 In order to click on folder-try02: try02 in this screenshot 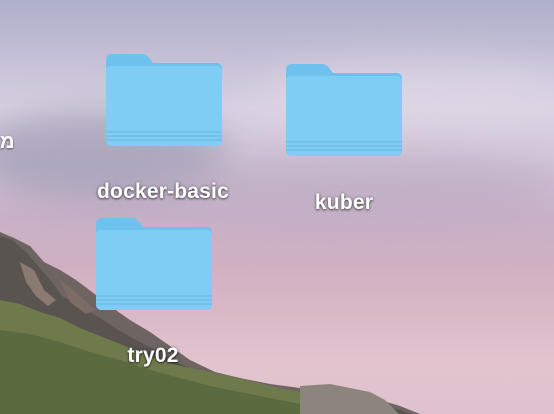, I will do `click(153, 296)`.